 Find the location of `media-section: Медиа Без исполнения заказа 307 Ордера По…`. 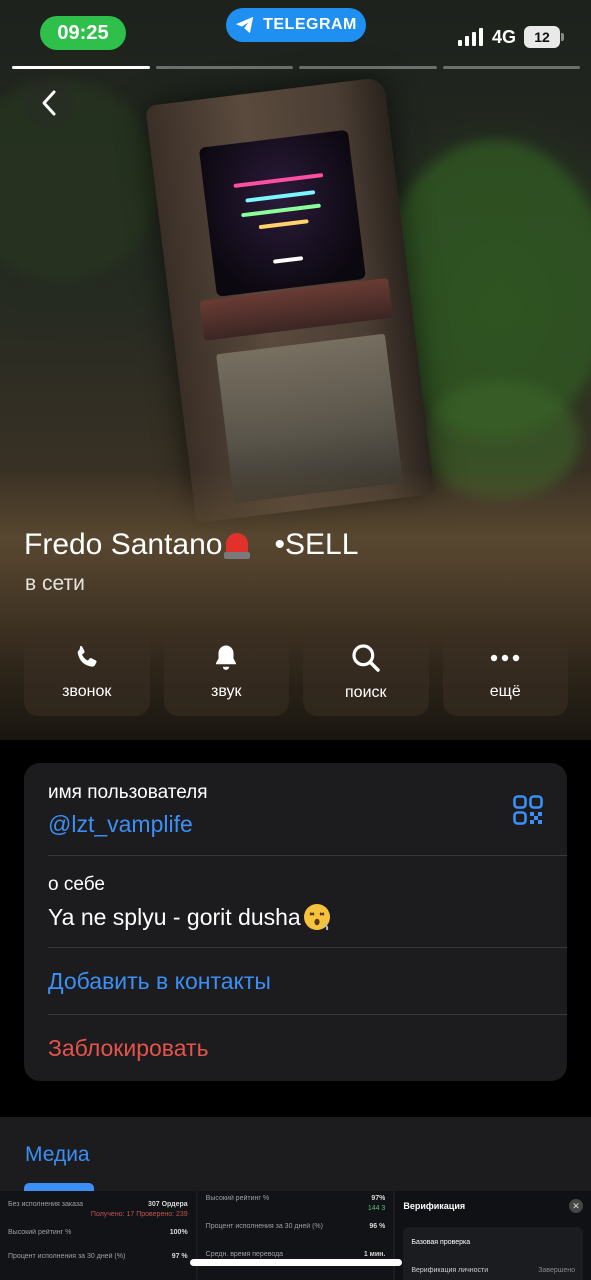

media-section: Медиа Без исполнения заказа 307 Ордера По… is located at coordinates (295, 1198).